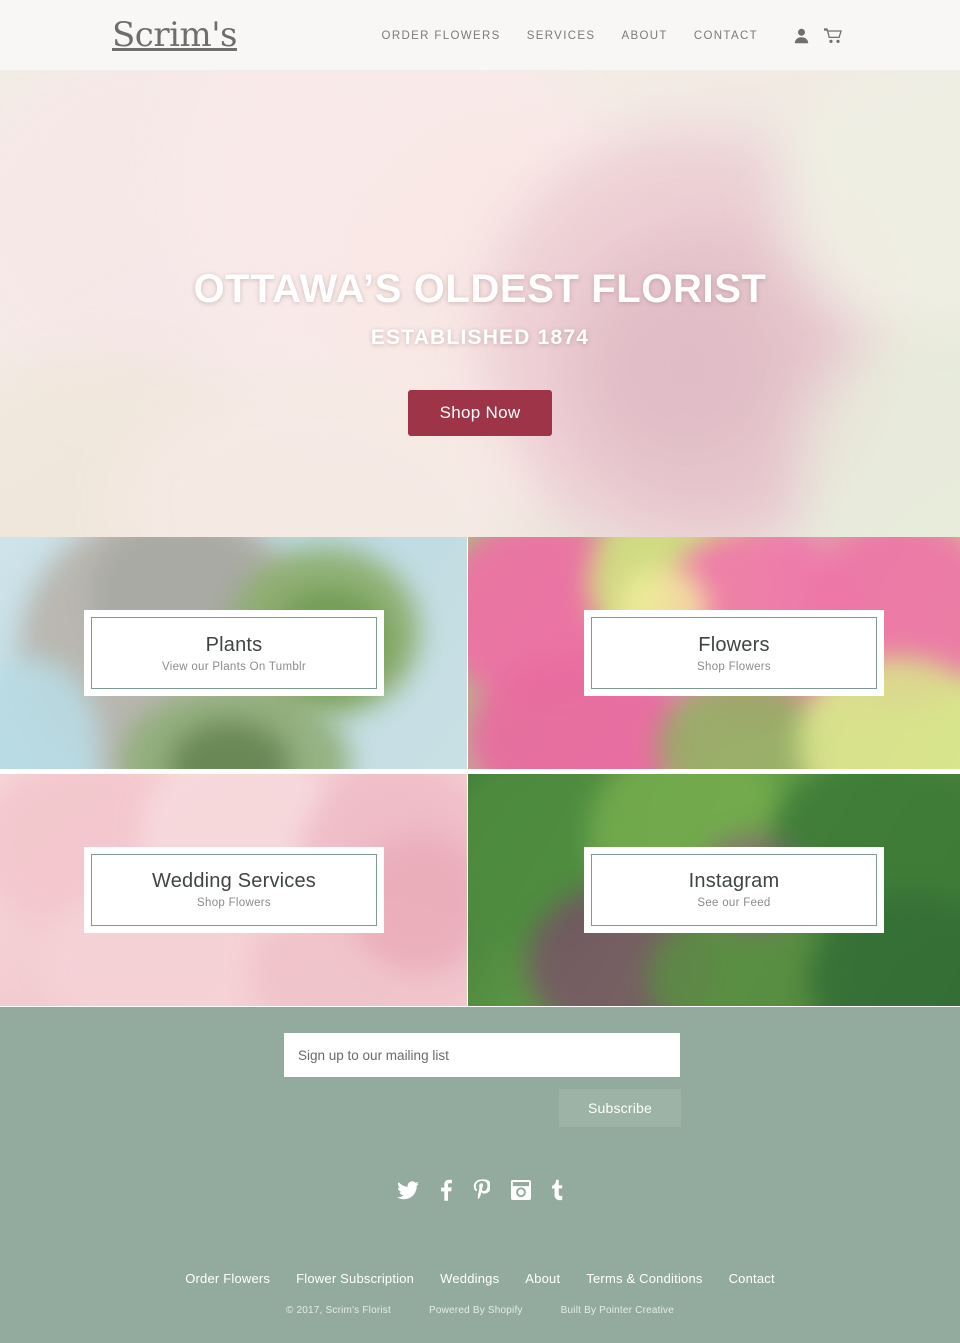 Image resolution: width=960 pixels, height=1343 pixels. What do you see at coordinates (818, 35) in the screenshot?
I see `header-icons` at bounding box center [818, 35].